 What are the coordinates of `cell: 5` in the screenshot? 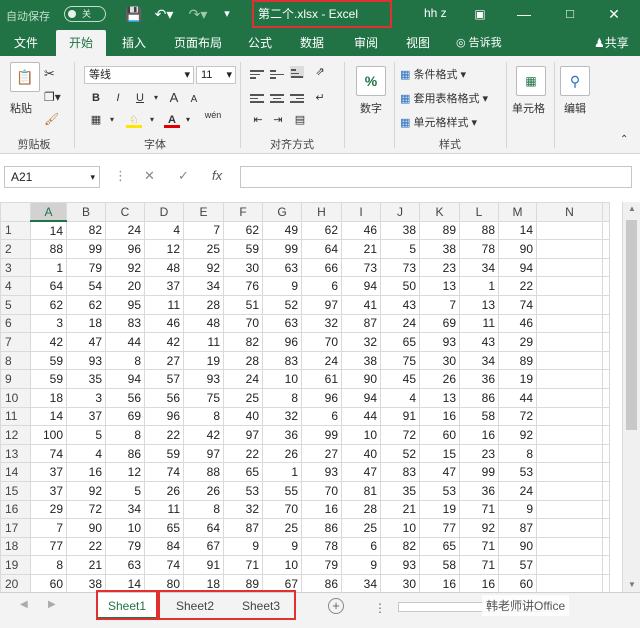 It's located at (86, 435).